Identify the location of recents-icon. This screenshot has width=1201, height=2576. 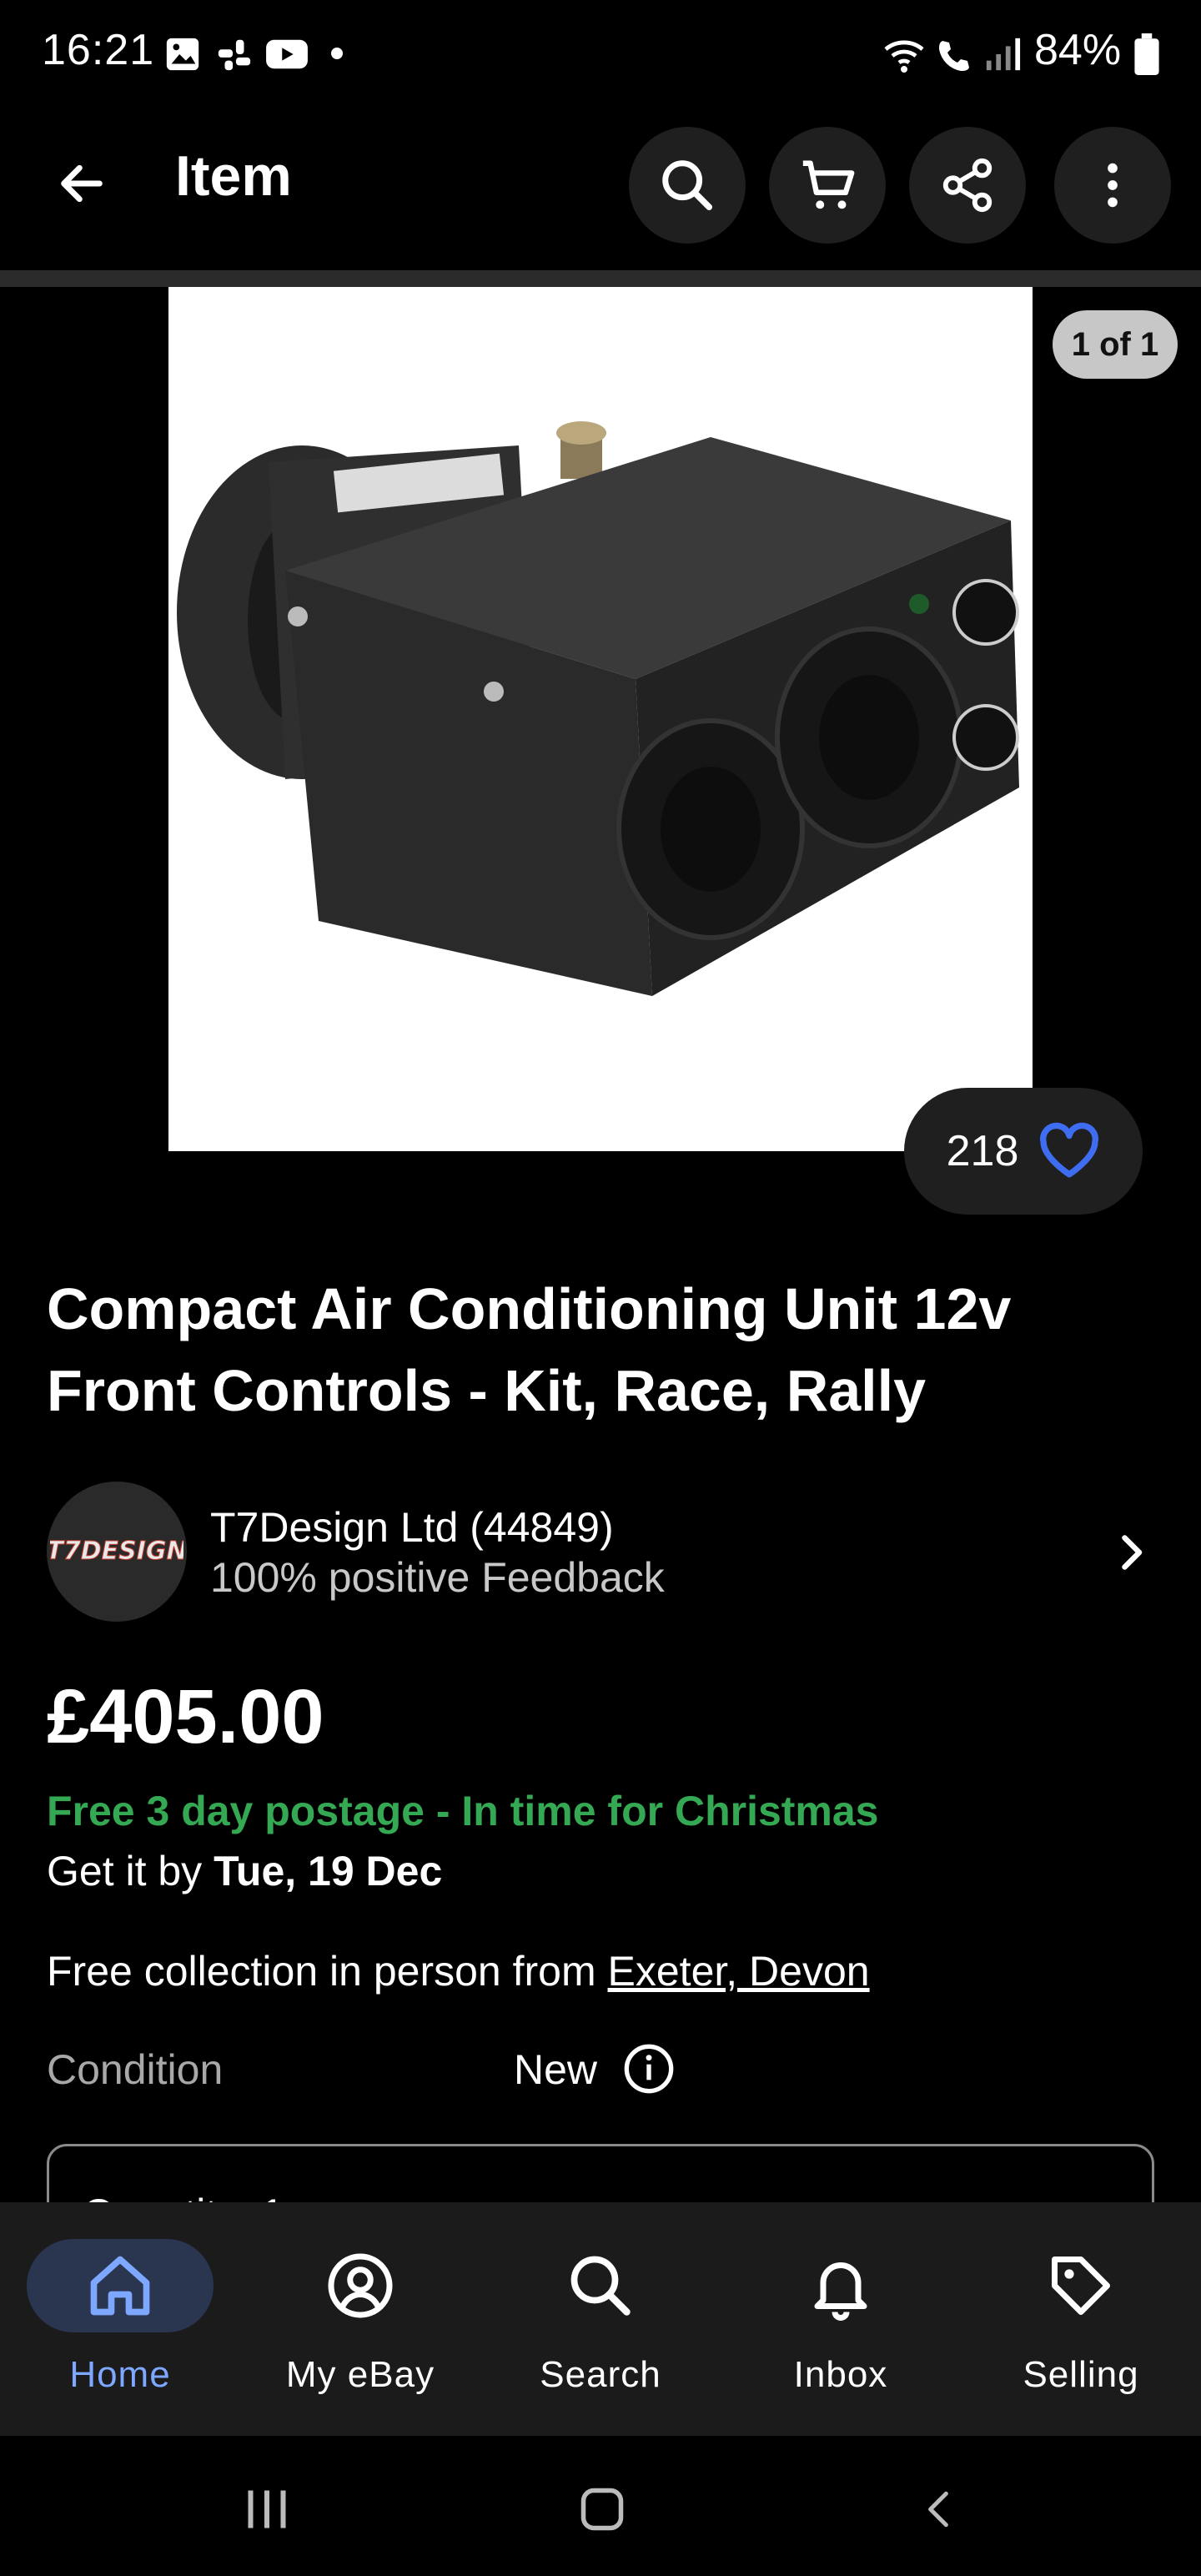
(267, 2509).